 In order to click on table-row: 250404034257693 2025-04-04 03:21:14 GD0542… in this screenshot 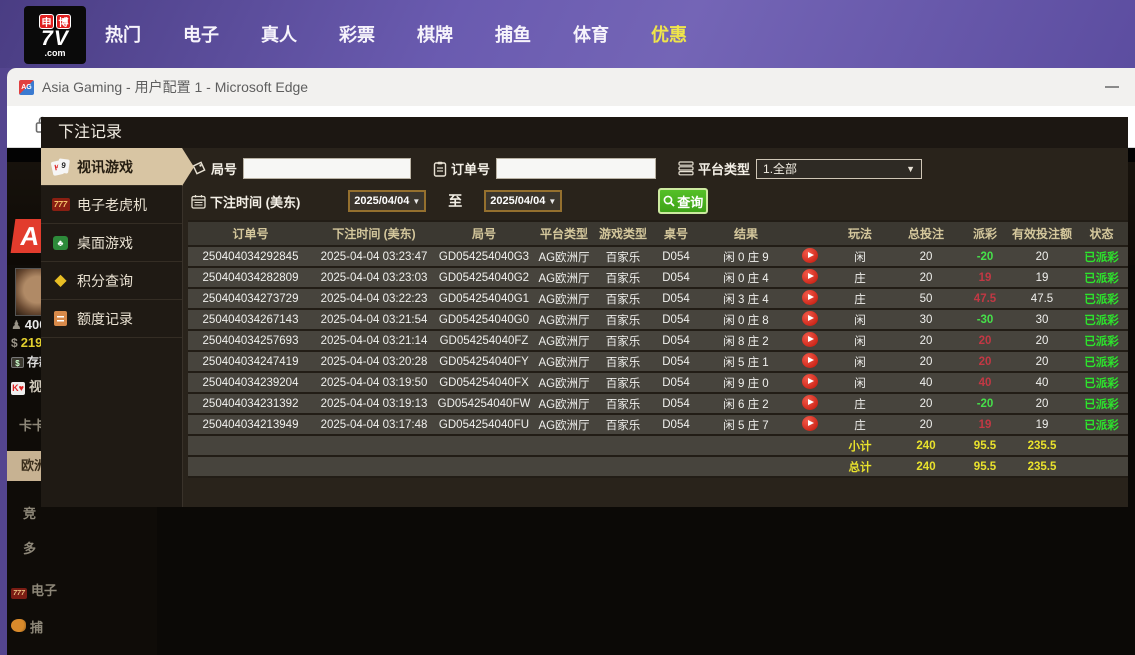, I will do `click(658, 341)`.